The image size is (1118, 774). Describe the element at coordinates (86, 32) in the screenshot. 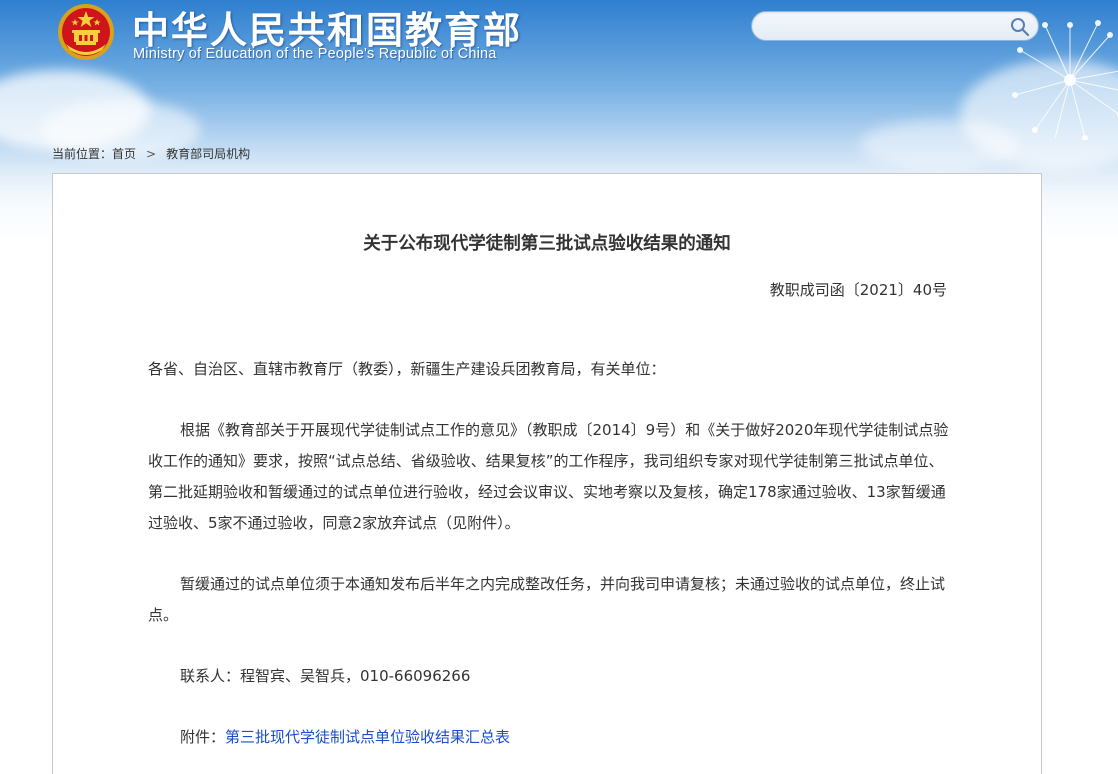

I see `national-emblem-icon` at that location.